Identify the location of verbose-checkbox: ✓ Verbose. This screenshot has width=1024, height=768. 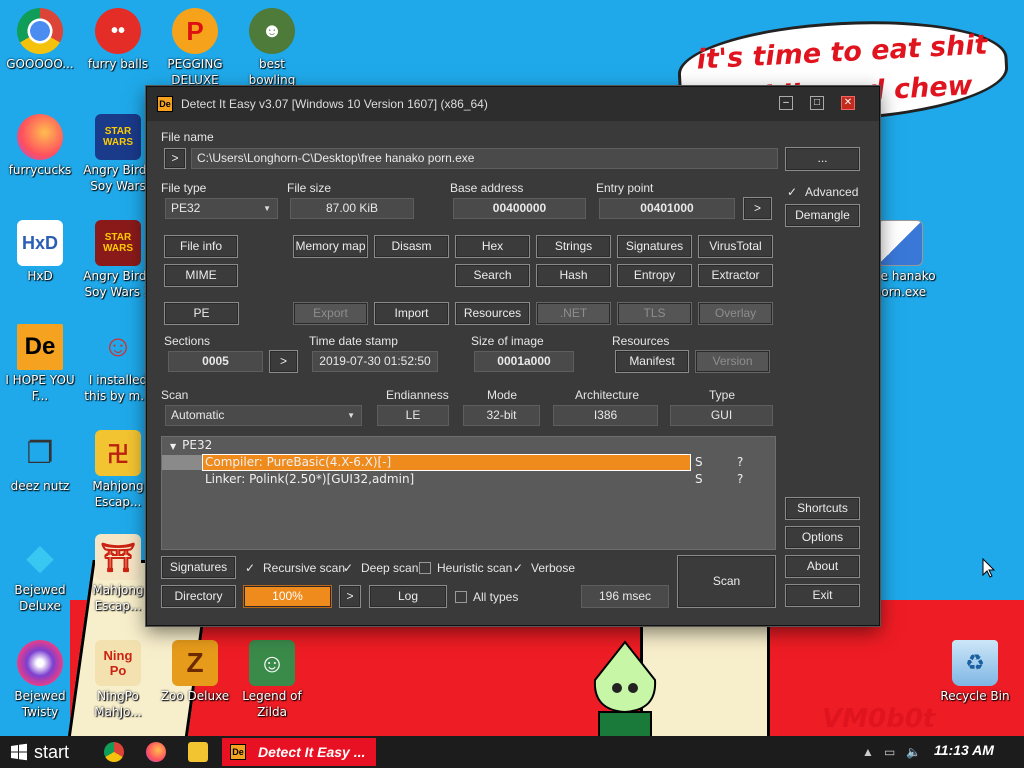
(544, 568).